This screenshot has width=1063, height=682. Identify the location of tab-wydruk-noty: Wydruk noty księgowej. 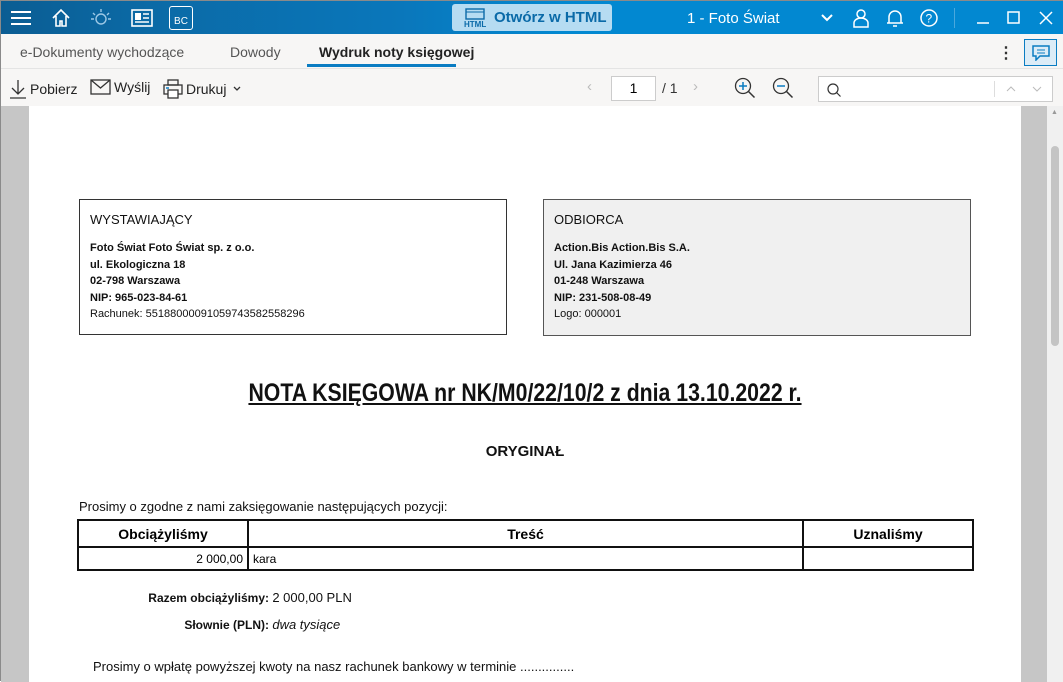
(396, 52).